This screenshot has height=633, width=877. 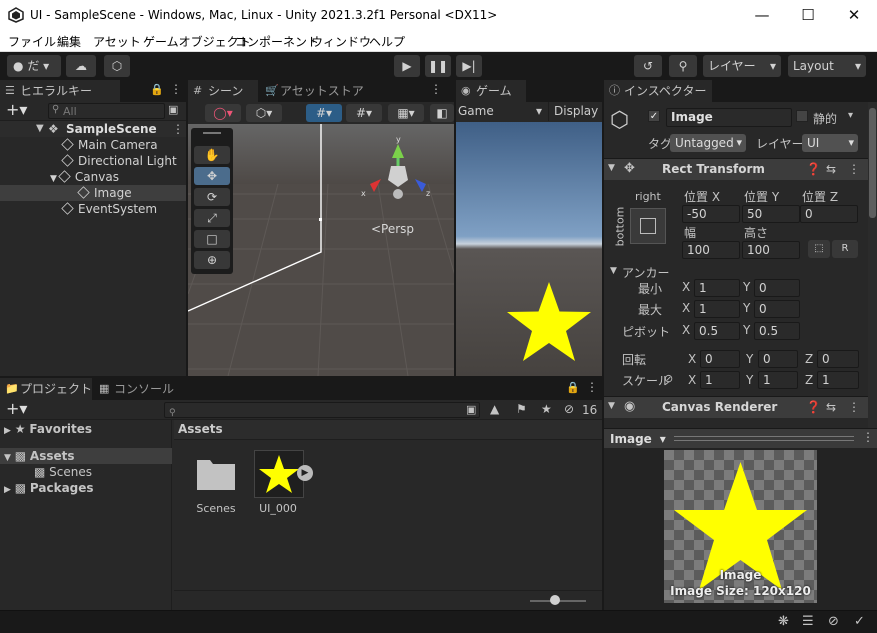 What do you see at coordinates (668, 378) in the screenshot?
I see `constrain-scale-icon: ⊘` at bounding box center [668, 378].